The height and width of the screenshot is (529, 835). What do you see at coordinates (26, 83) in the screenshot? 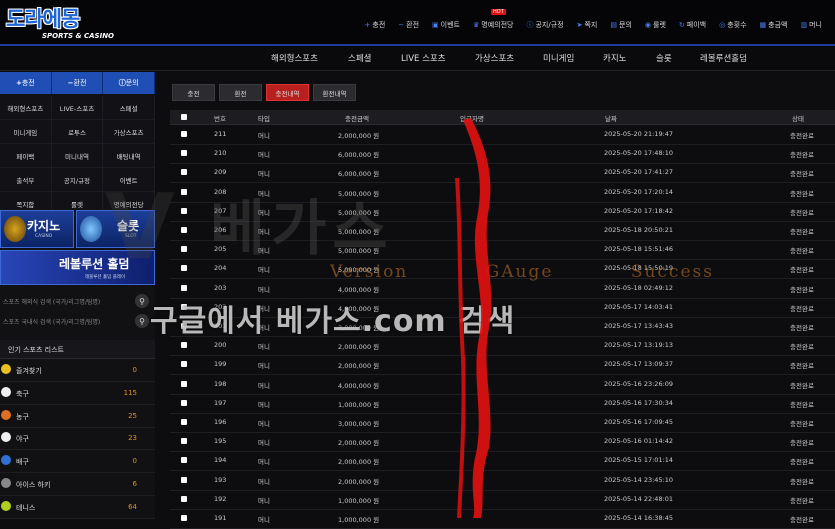
I see `sidebar-button: + 충전` at bounding box center [26, 83].